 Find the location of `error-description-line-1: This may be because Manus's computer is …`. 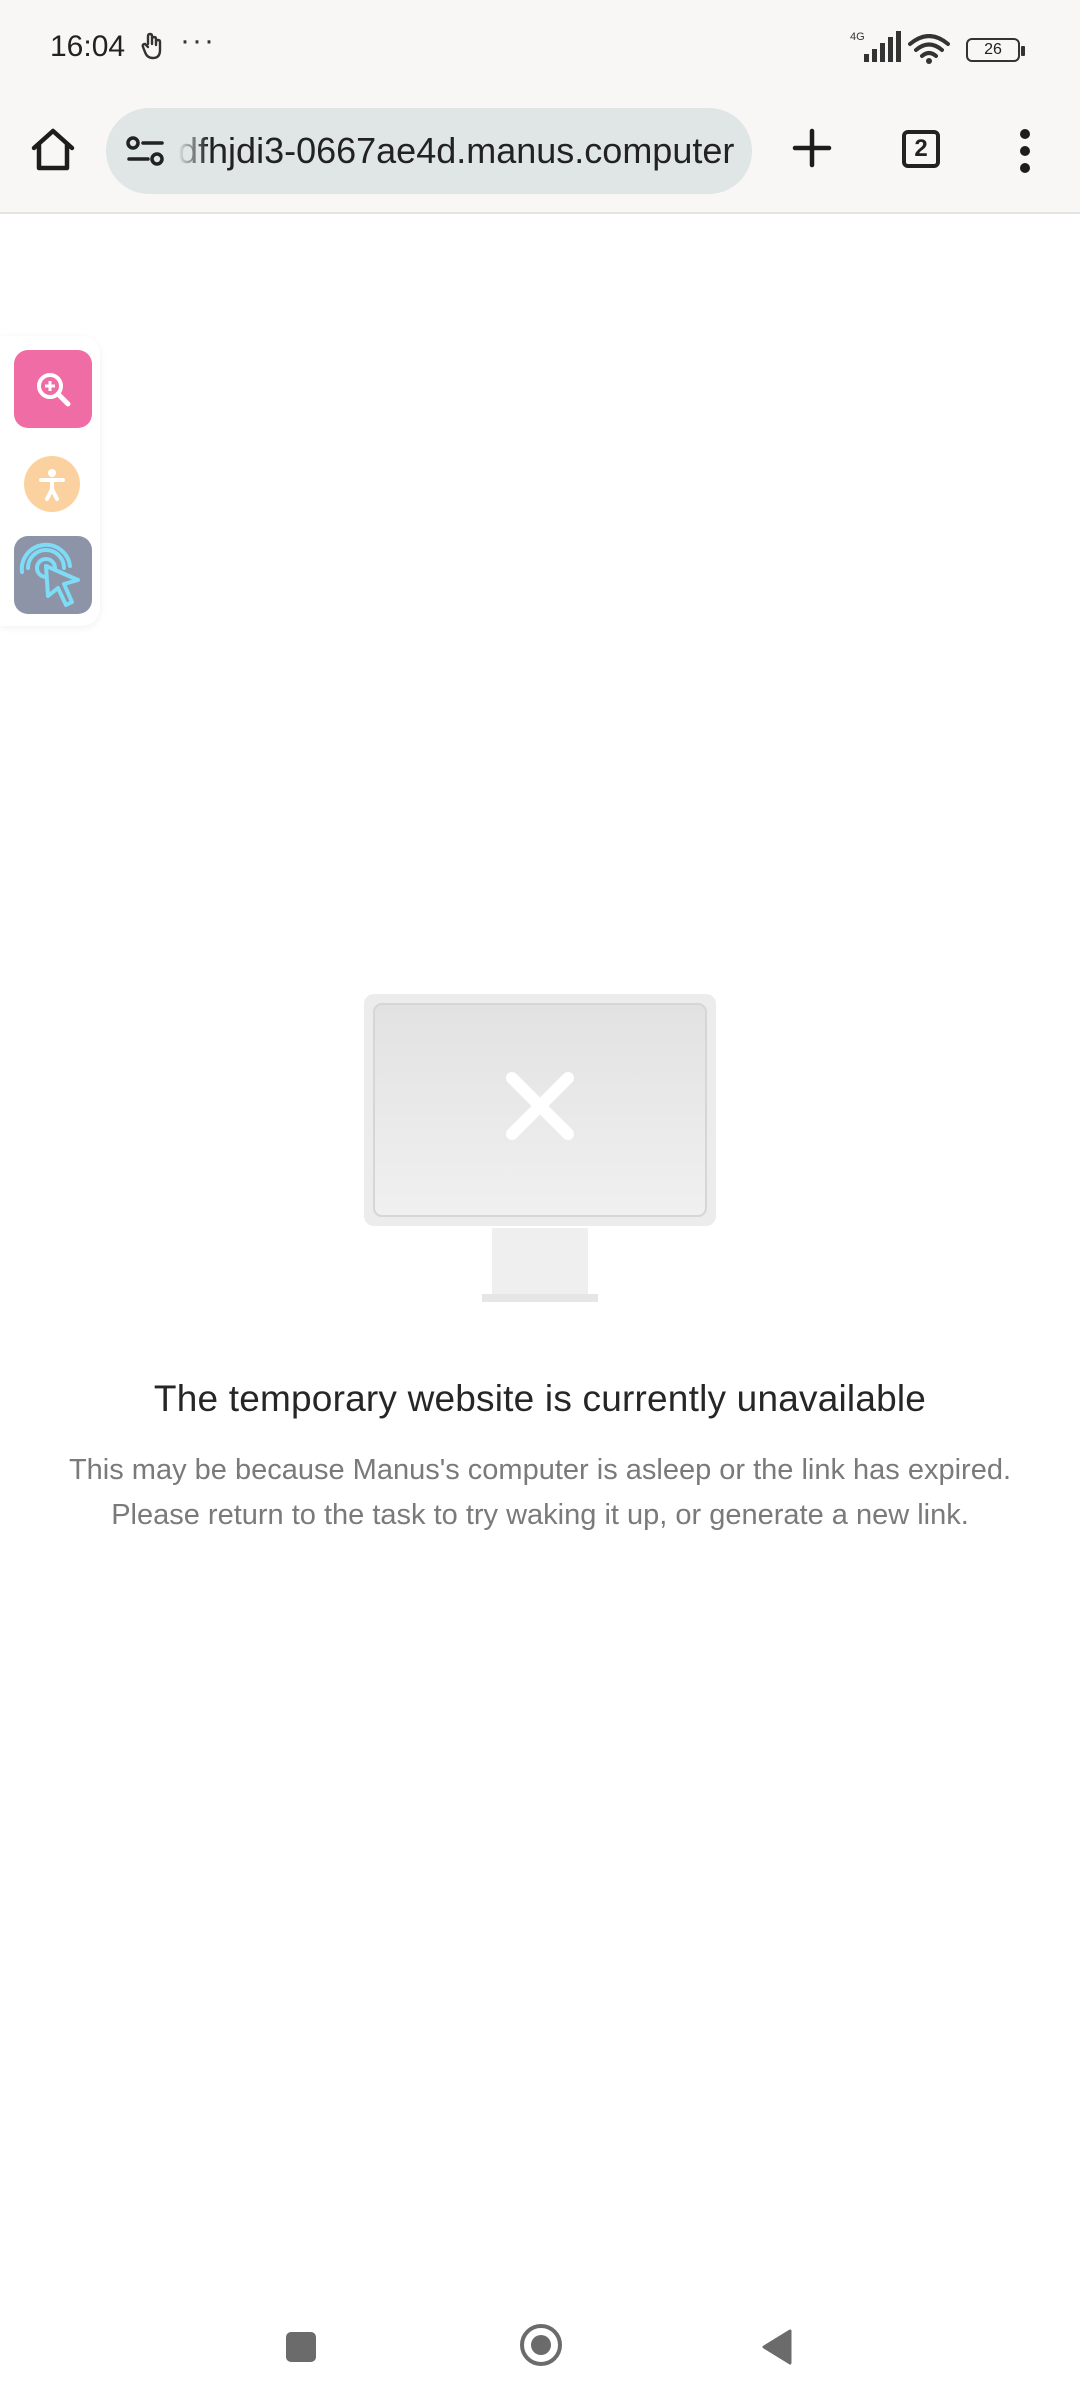

error-description-line-1: This may be because Manus's computer is … is located at coordinates (540, 1470).